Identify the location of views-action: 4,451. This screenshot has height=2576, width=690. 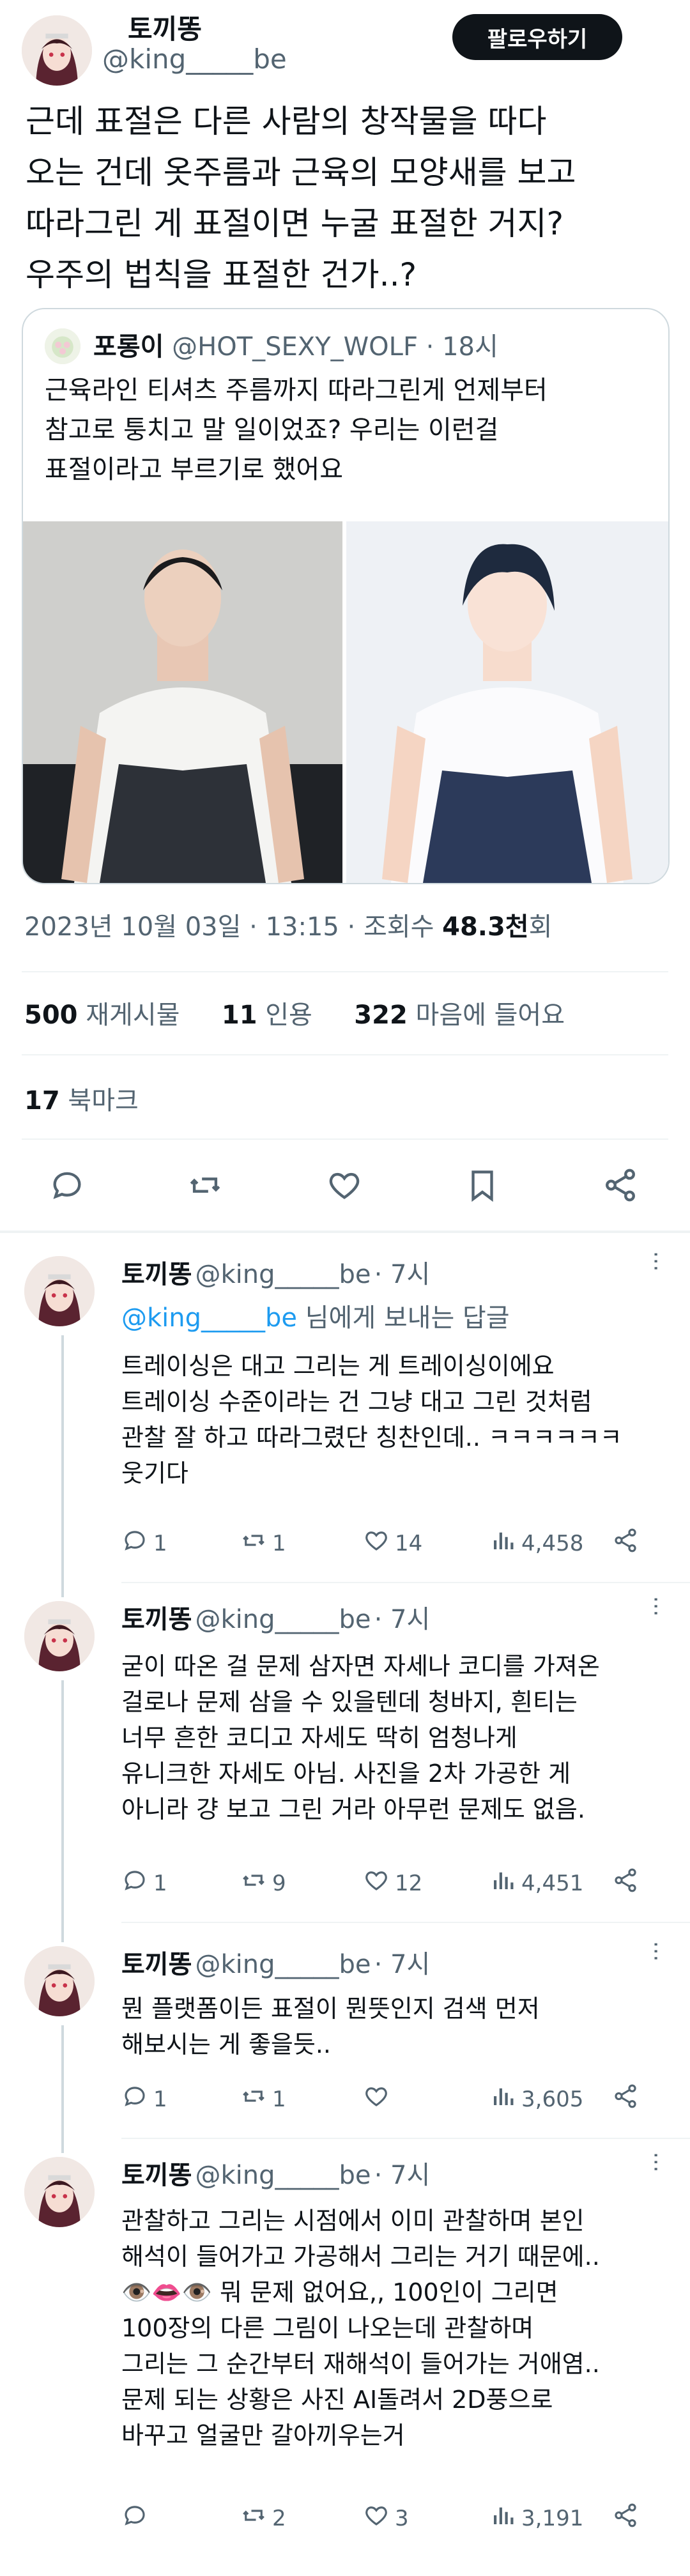
(536, 1883).